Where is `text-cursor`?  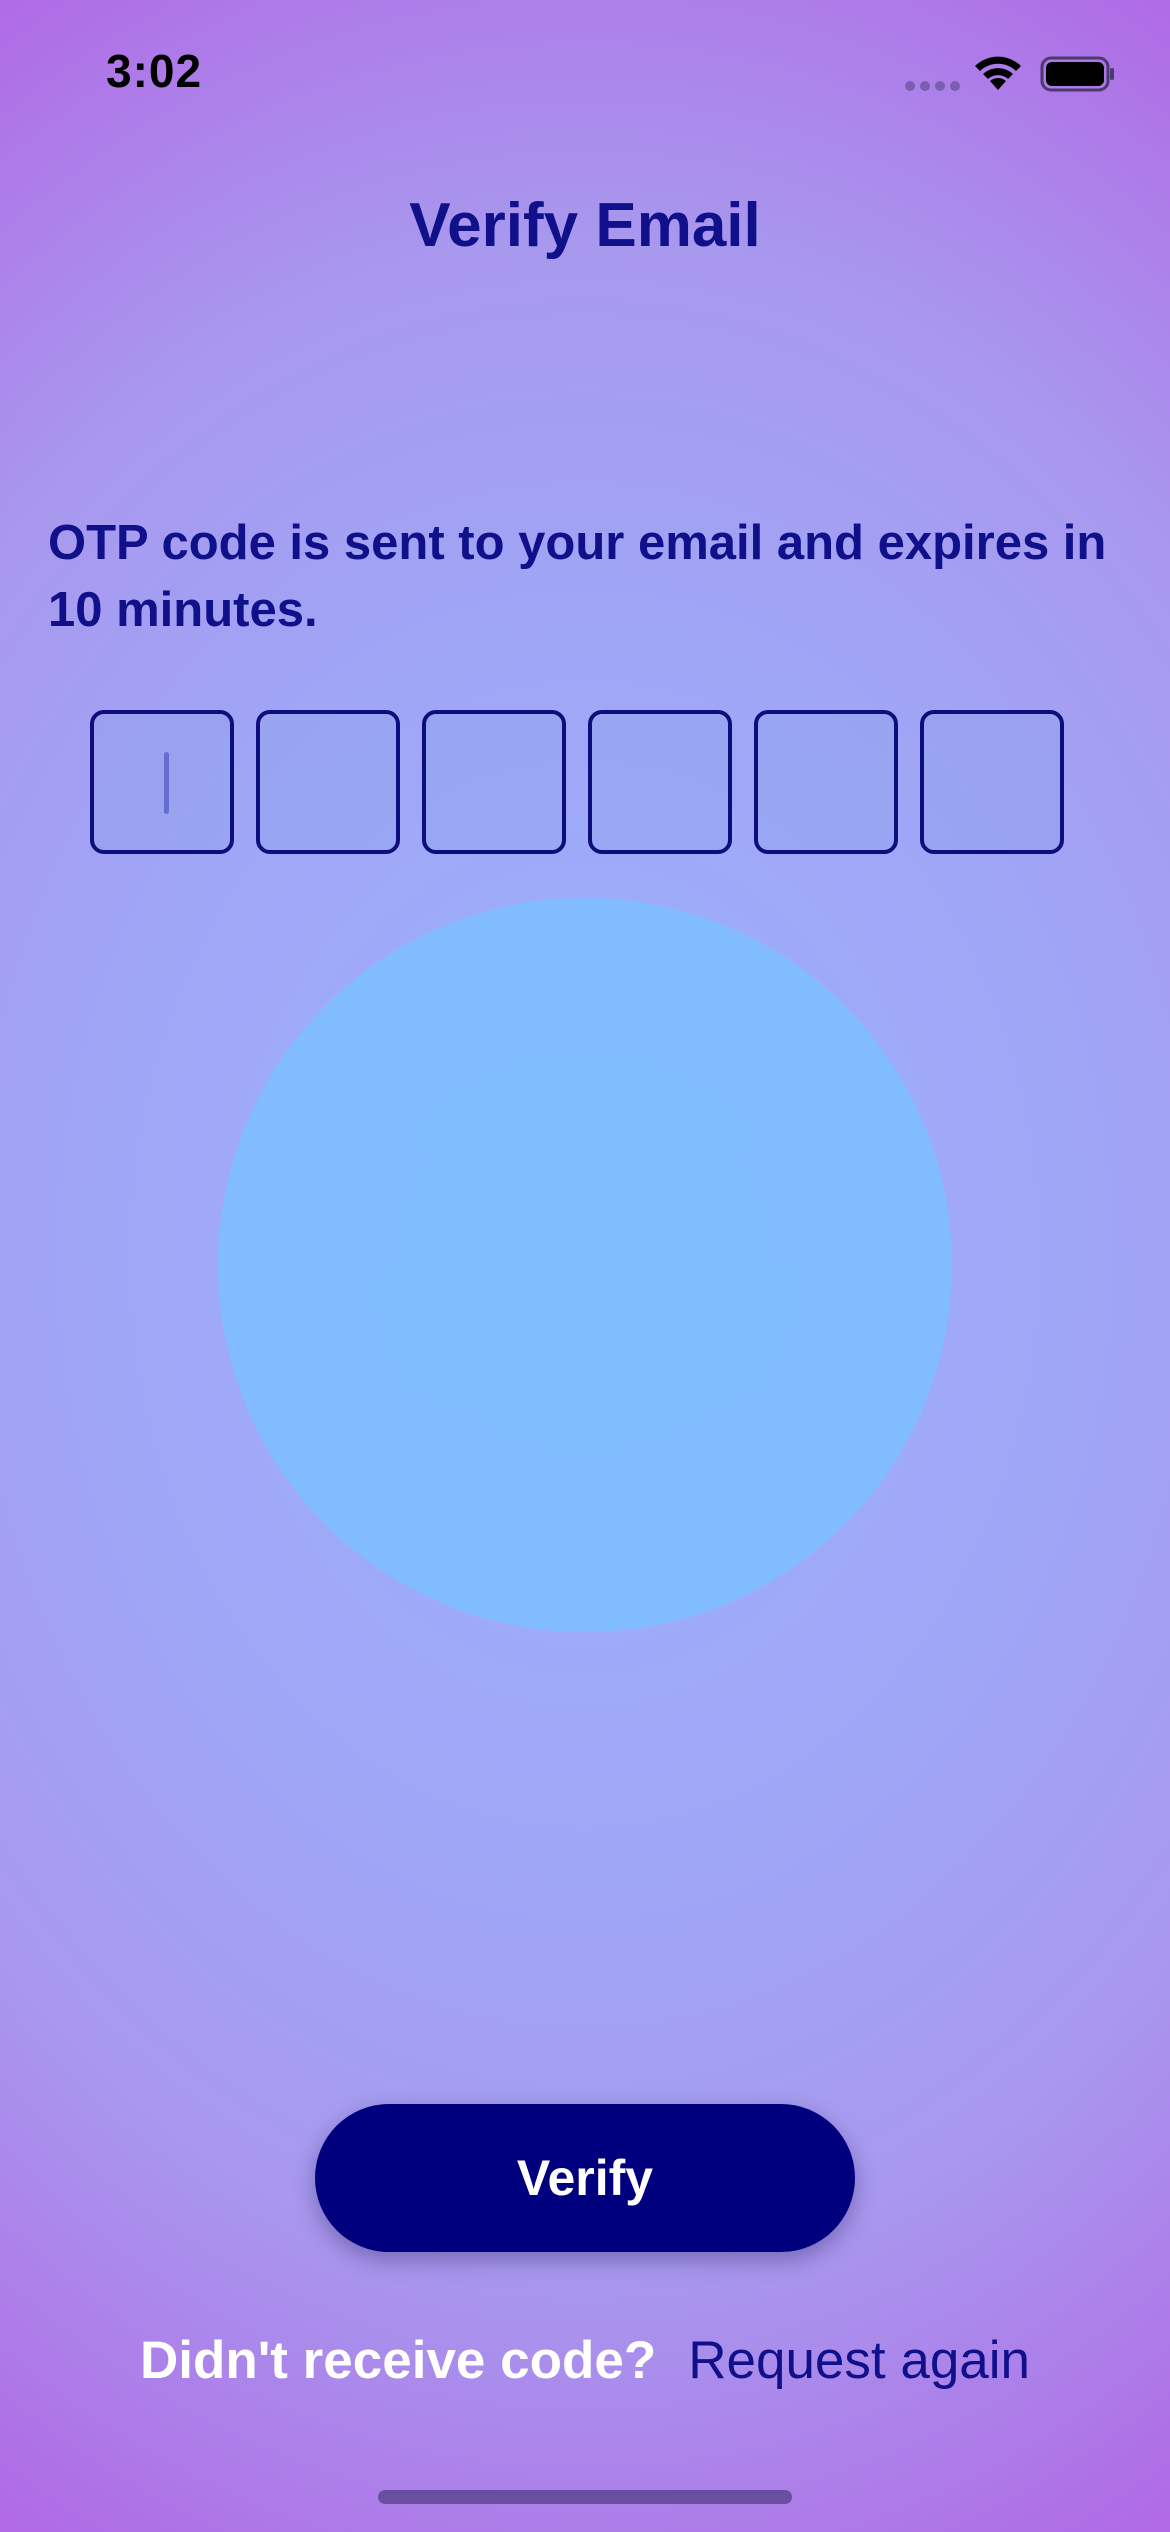 text-cursor is located at coordinates (166, 783).